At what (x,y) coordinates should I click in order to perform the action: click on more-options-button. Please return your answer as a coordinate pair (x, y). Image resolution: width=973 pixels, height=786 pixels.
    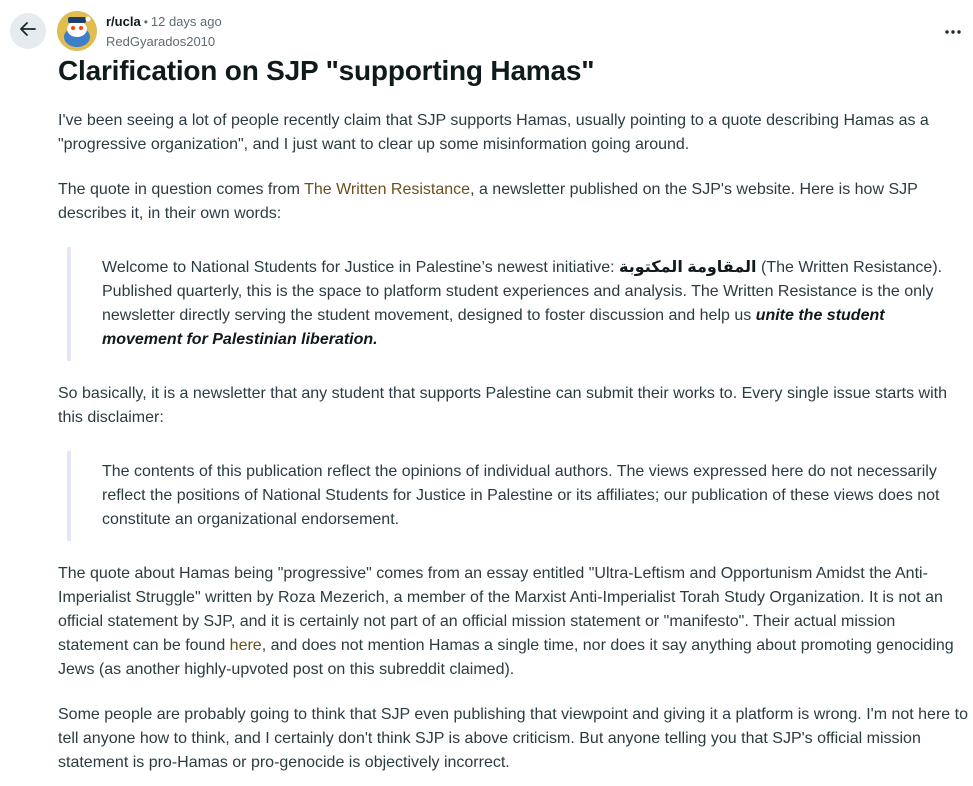
    Looking at the image, I should click on (953, 30).